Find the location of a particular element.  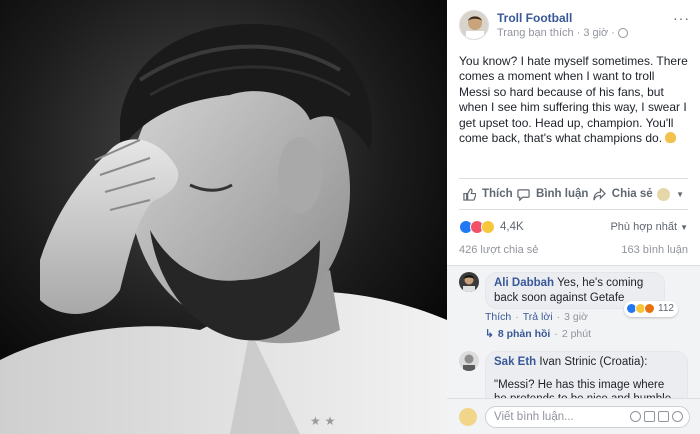

current-user-avatar is located at coordinates (468, 416).